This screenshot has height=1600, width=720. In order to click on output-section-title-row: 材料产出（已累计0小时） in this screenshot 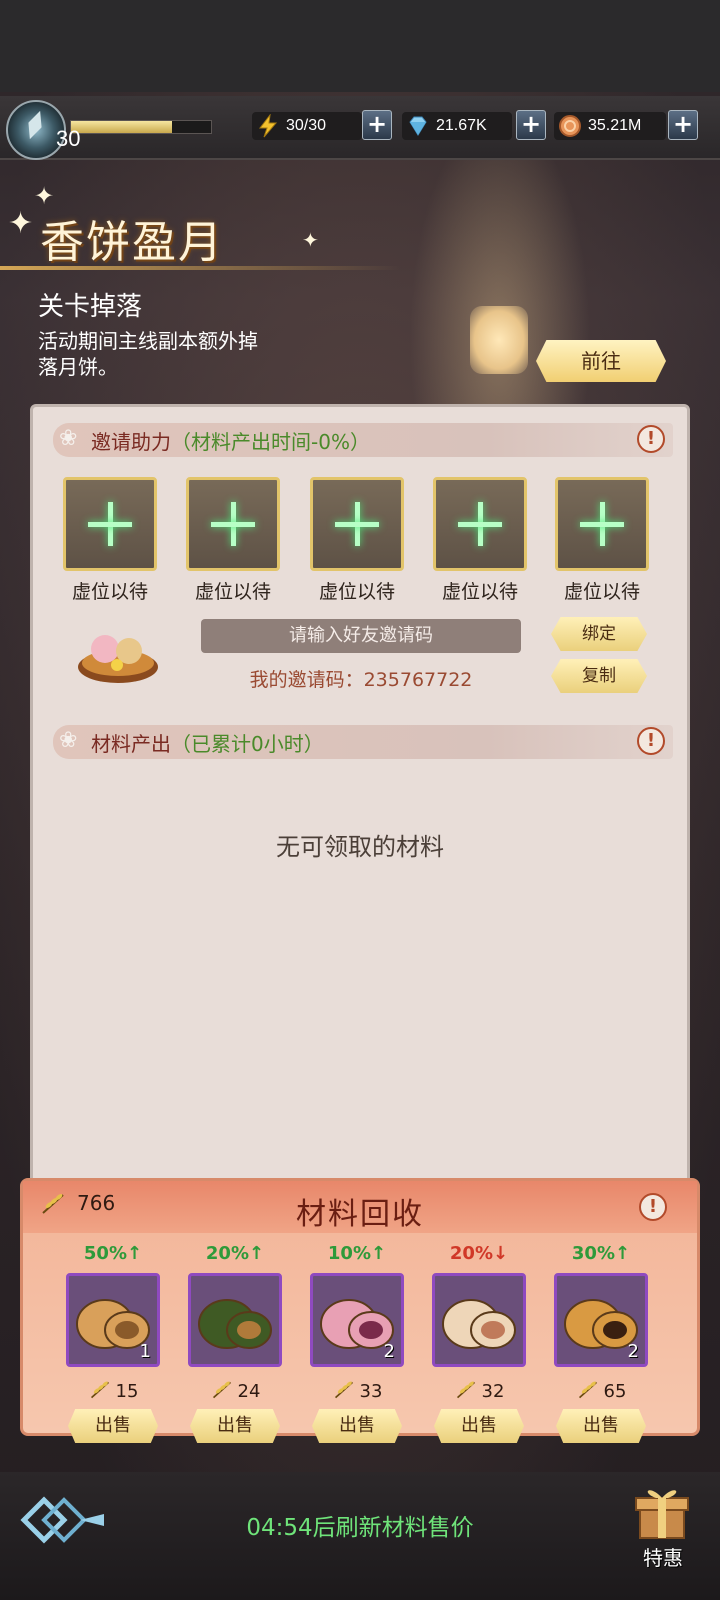, I will do `click(207, 742)`.